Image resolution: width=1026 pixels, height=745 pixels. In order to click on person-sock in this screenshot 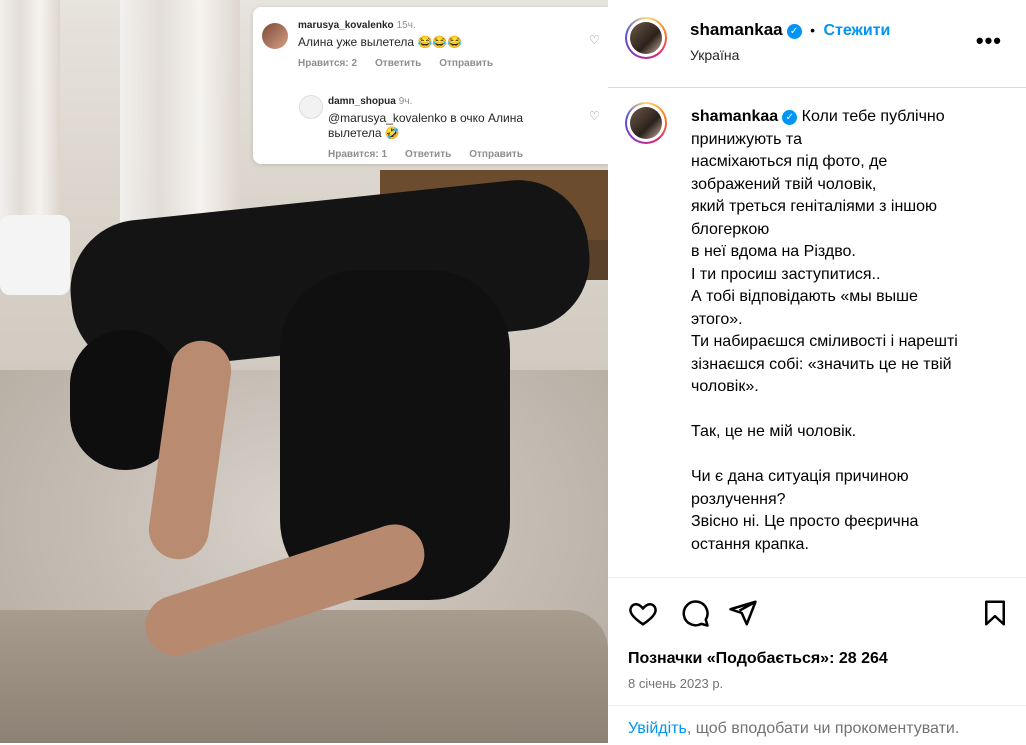, I will do `click(35, 255)`.